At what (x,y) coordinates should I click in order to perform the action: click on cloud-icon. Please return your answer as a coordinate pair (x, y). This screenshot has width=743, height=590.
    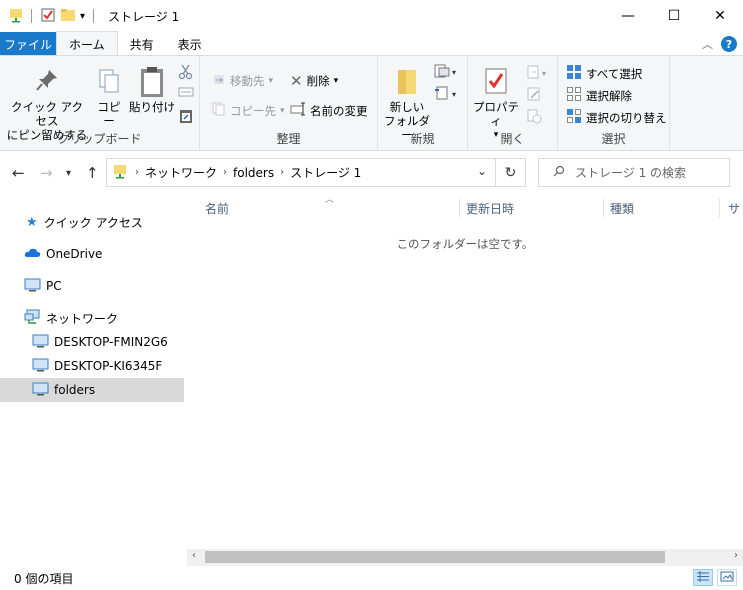
    Looking at the image, I should click on (32, 254).